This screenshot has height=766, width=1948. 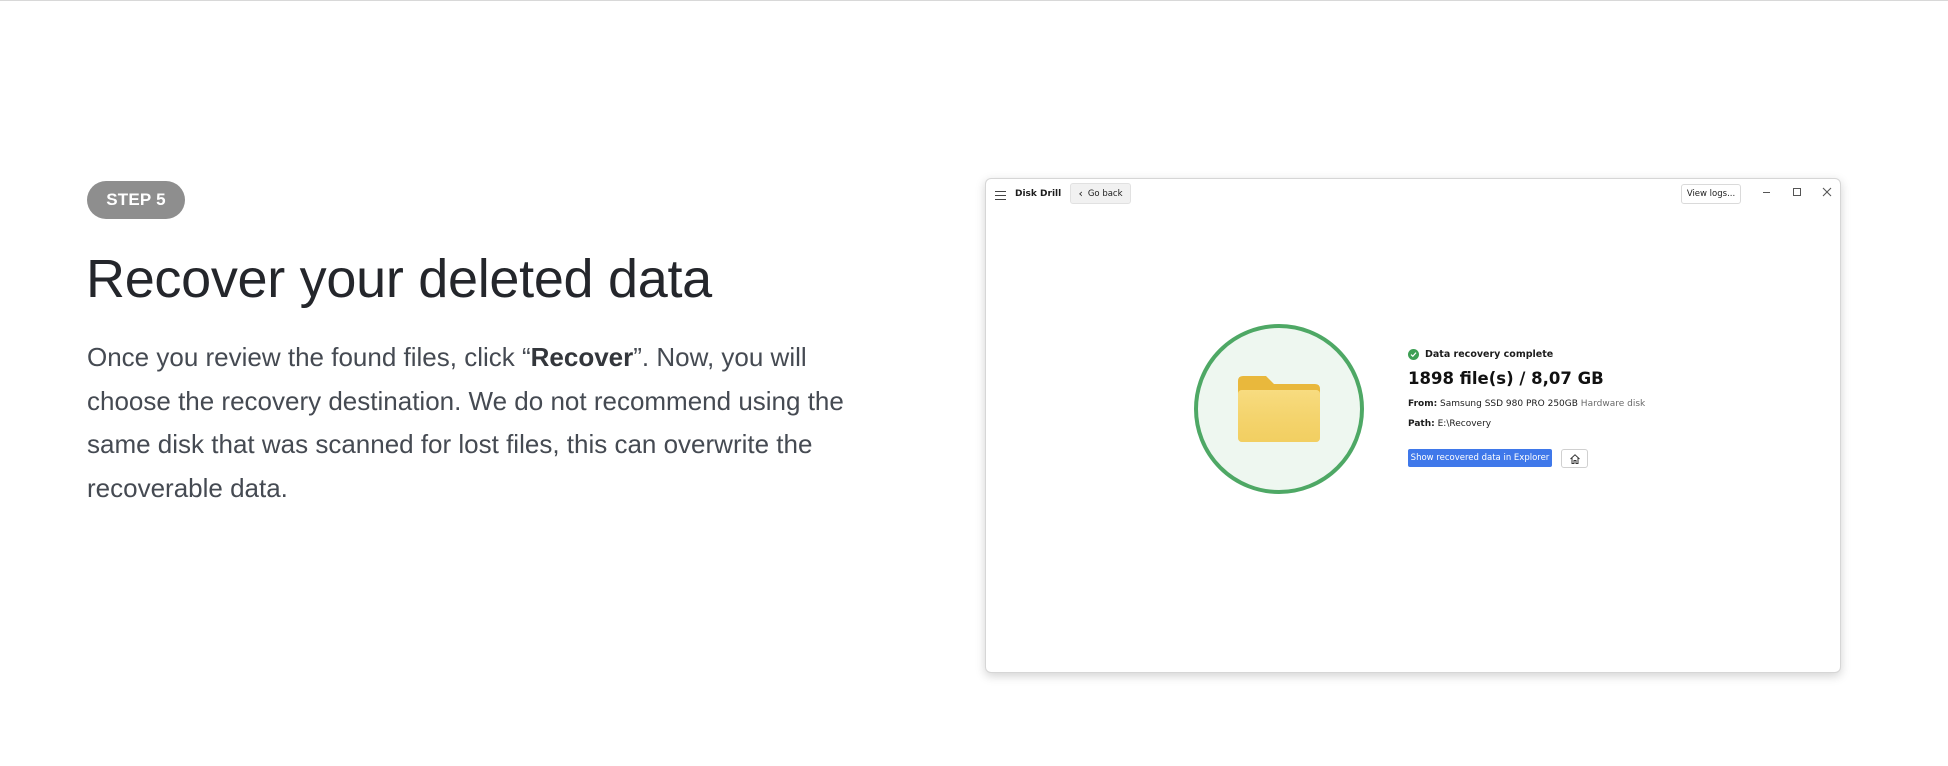 What do you see at coordinates (1423, 404) in the screenshot?
I see `from-label: From:` at bounding box center [1423, 404].